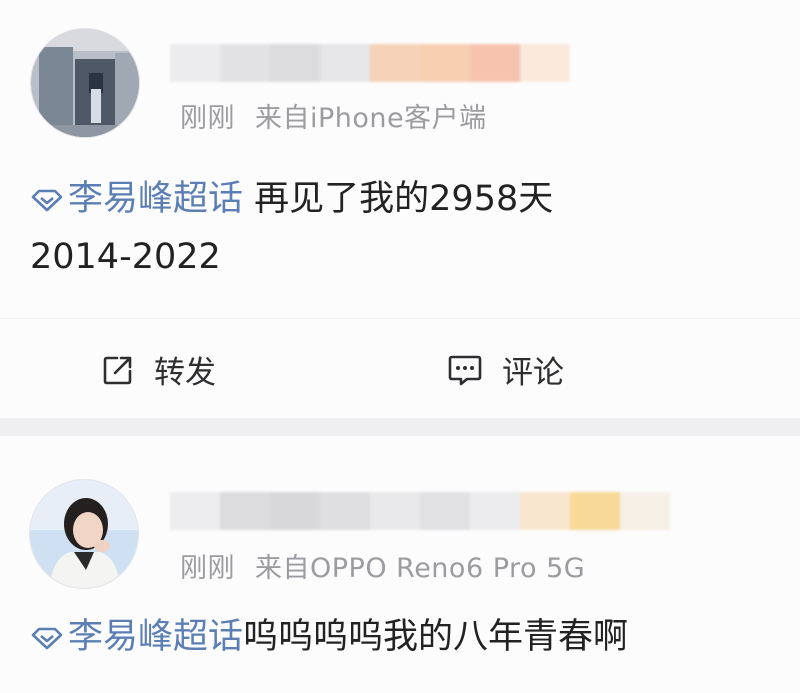 The width and height of the screenshot is (800, 693). Describe the element at coordinates (436, 637) in the screenshot. I see `post-text: 呜呜呜呜我的八年青春啊` at that location.